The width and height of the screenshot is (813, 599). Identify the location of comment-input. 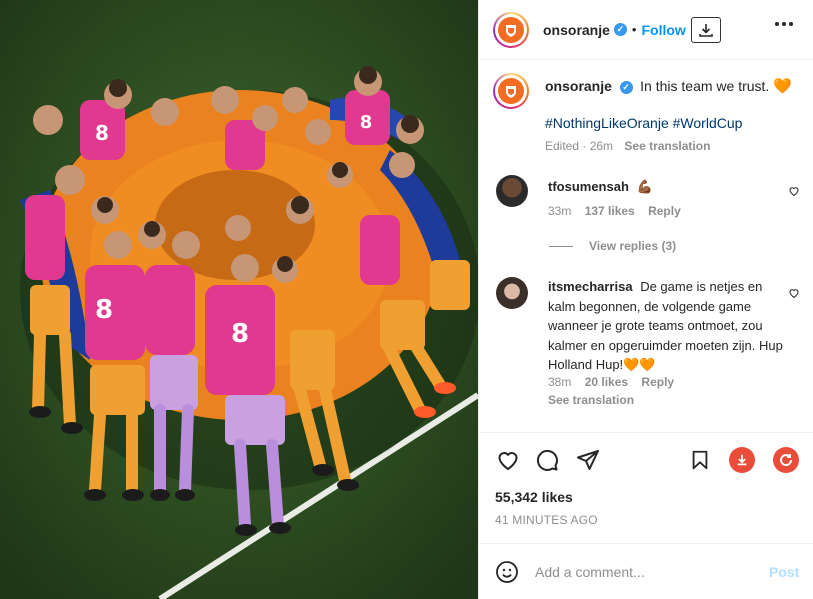
(645, 572).